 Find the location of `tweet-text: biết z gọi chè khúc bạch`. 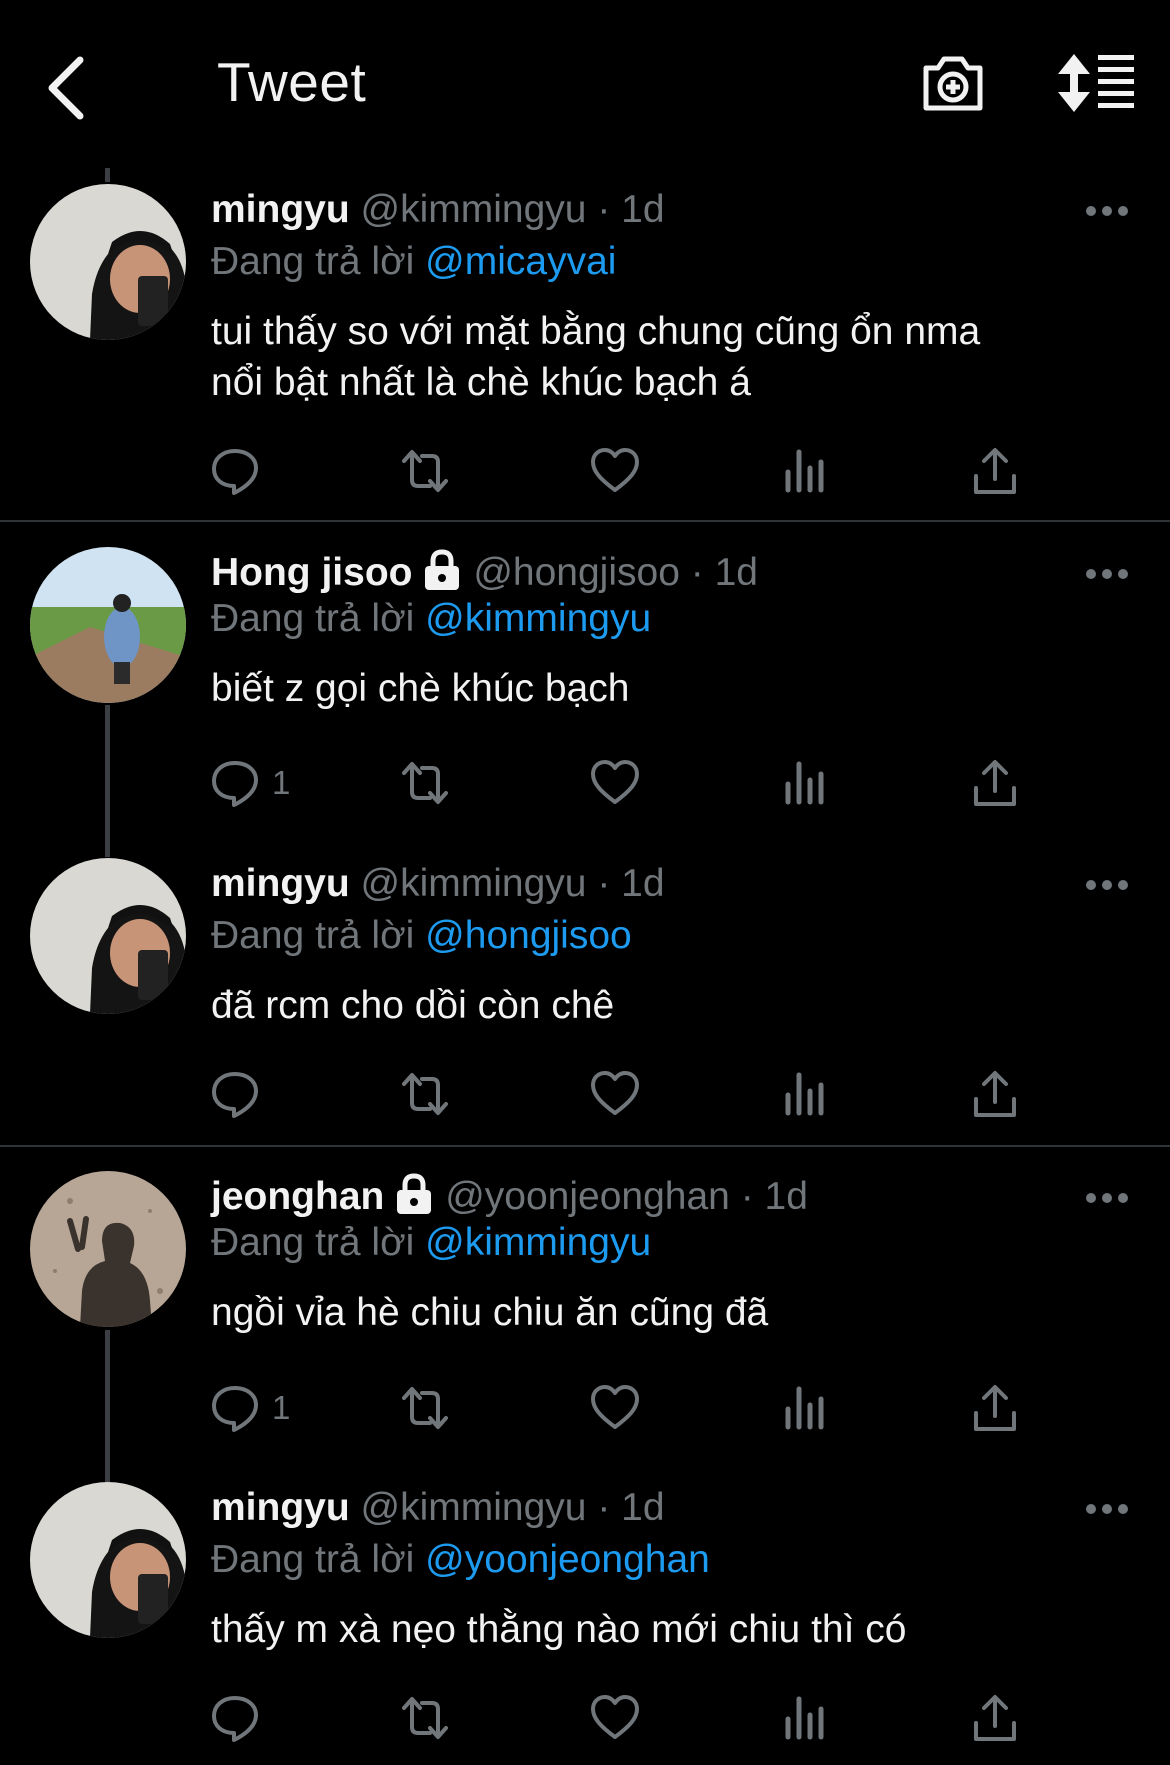

tweet-text: biết z gọi chè khúc bạch is located at coordinates (670, 688).